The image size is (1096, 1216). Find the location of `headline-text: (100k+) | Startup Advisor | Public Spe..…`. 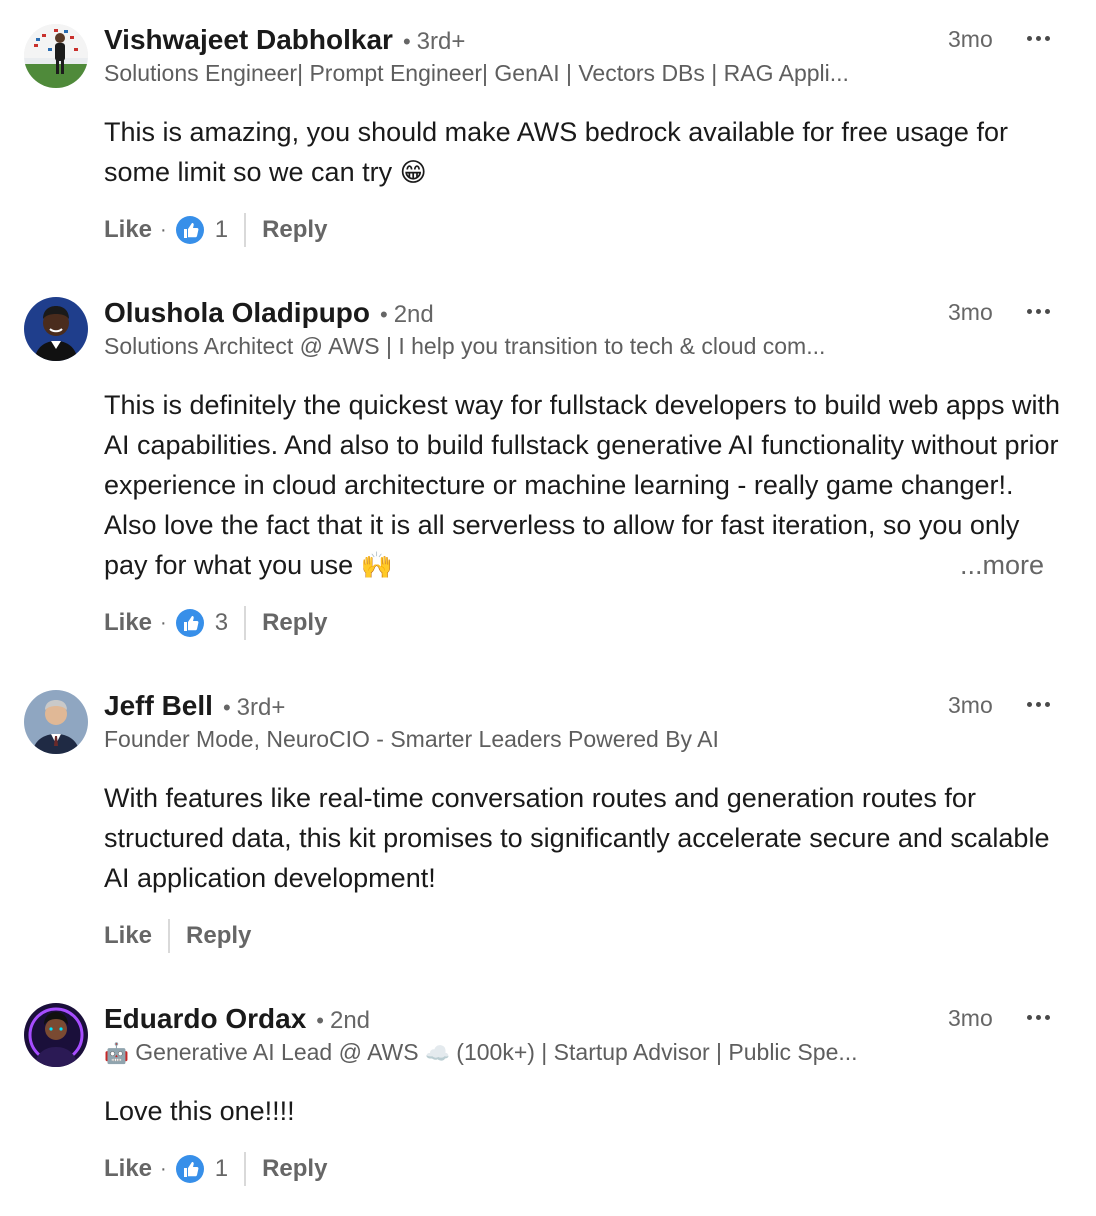

headline-text: (100k+) | Startup Advisor | Public Spe..… is located at coordinates (657, 1052).